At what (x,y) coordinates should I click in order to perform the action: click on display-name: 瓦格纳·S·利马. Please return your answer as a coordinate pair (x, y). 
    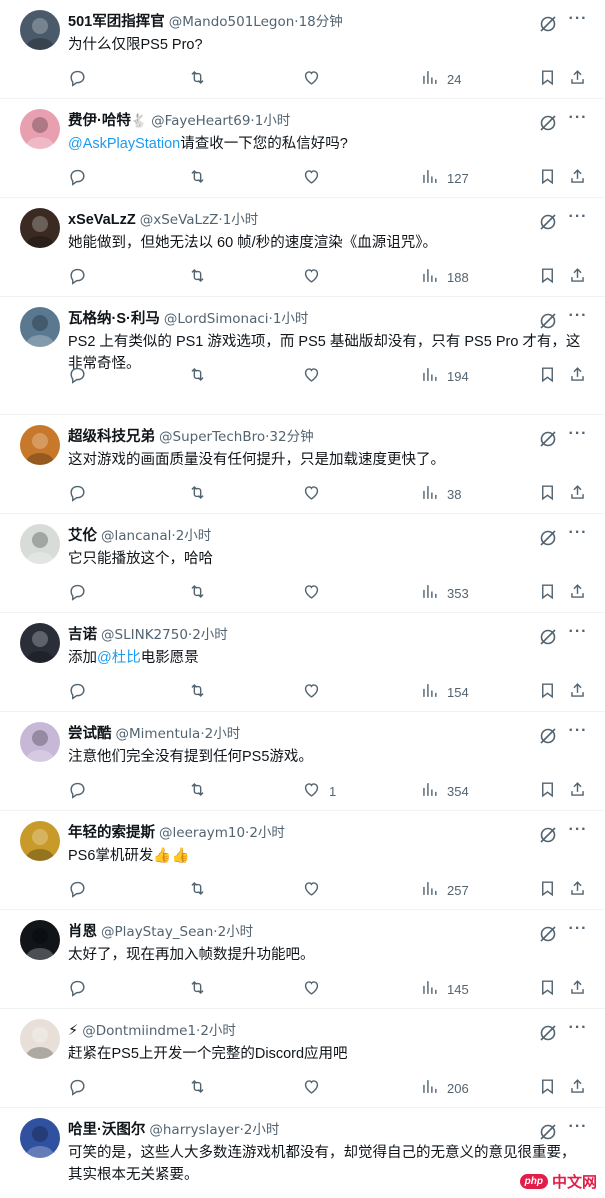
    Looking at the image, I should click on (114, 319).